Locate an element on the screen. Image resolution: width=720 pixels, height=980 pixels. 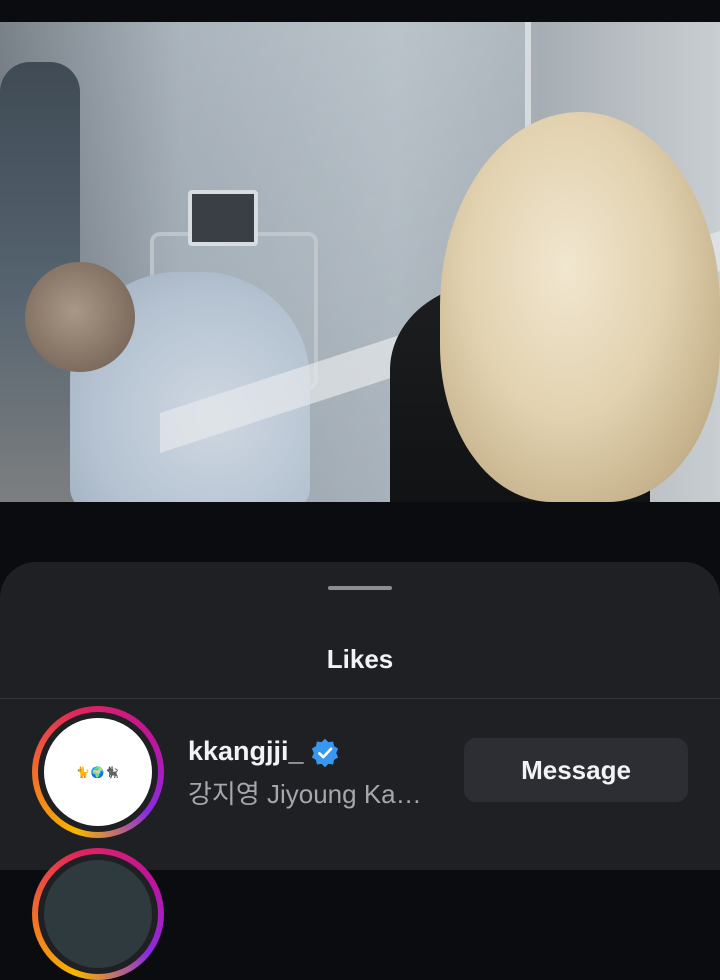
photo-monitor is located at coordinates (223, 218).